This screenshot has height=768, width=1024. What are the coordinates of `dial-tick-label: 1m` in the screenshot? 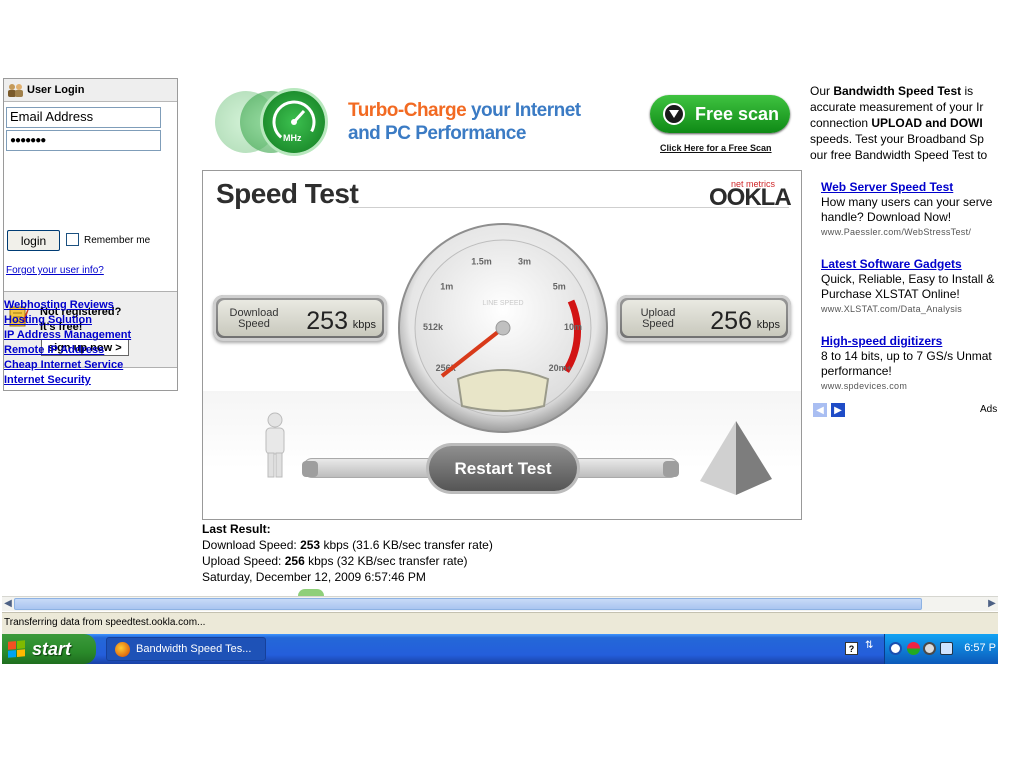 It's located at (446, 286).